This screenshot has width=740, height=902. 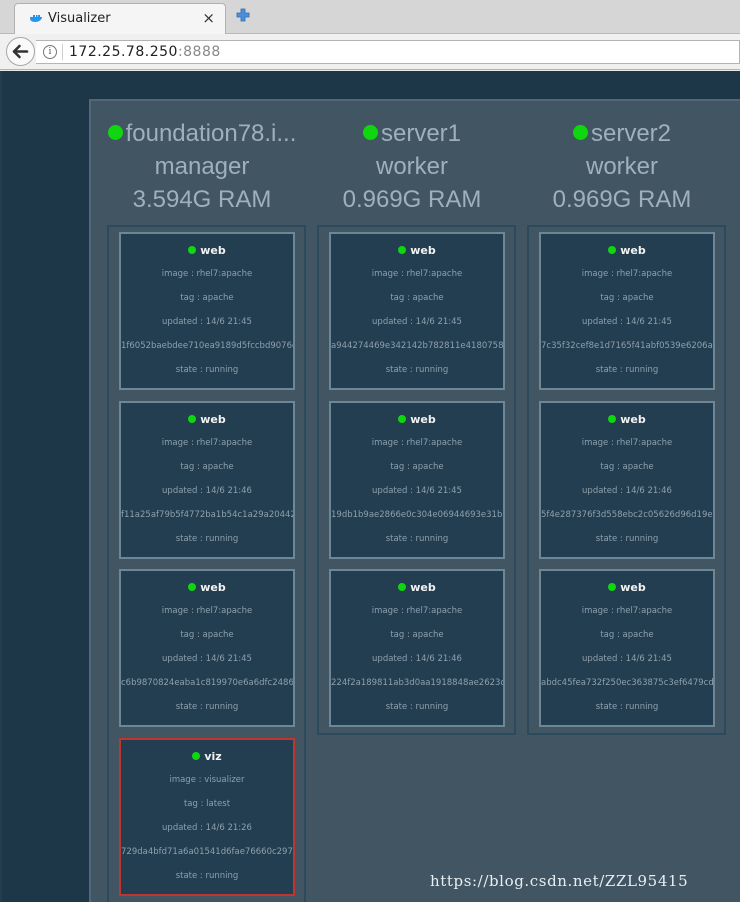 What do you see at coordinates (421, 133) in the screenshot?
I see `node-name: server1` at bounding box center [421, 133].